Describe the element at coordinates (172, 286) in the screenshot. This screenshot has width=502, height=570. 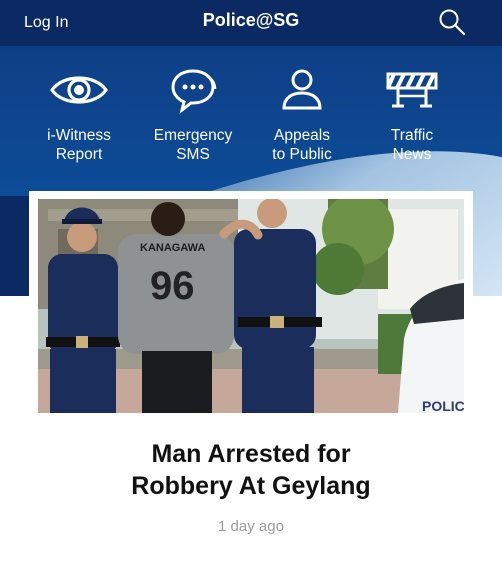
I see `jersey-number: 96` at that location.